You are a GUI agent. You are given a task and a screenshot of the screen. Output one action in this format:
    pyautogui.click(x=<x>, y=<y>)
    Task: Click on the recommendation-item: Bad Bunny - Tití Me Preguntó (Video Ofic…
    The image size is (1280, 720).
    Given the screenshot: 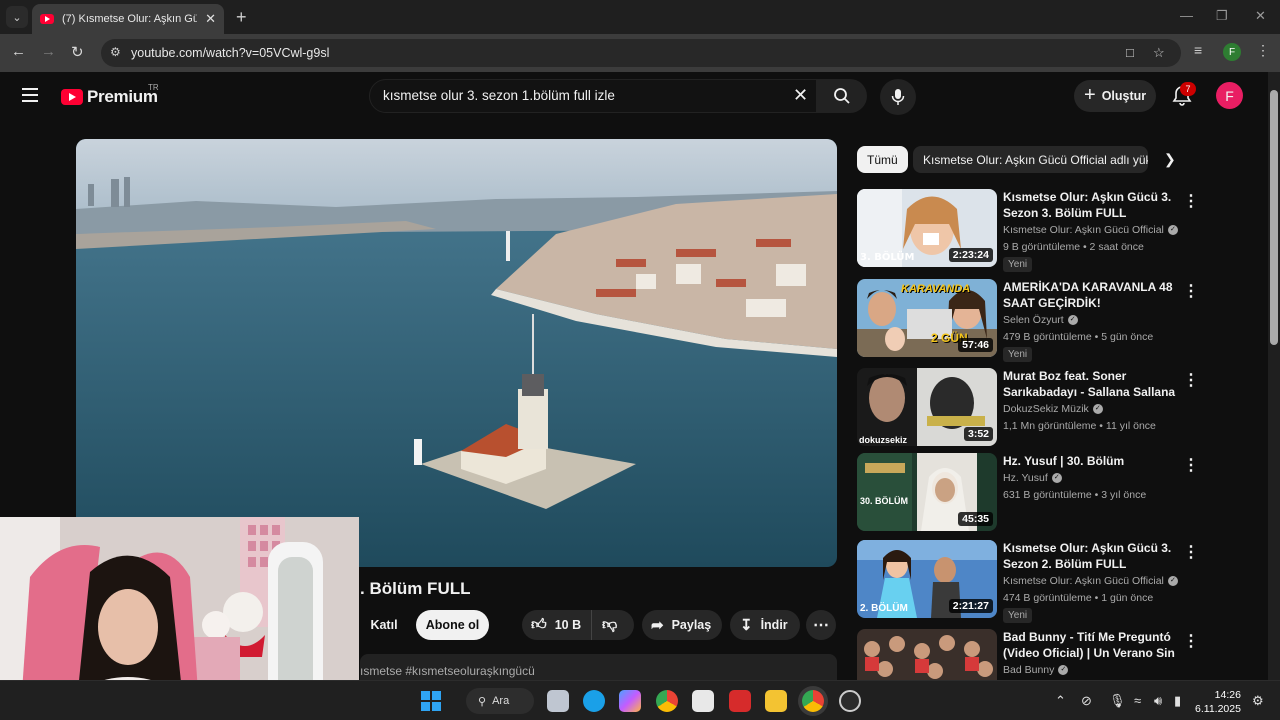 What is the action you would take?
    pyautogui.click(x=1027, y=654)
    